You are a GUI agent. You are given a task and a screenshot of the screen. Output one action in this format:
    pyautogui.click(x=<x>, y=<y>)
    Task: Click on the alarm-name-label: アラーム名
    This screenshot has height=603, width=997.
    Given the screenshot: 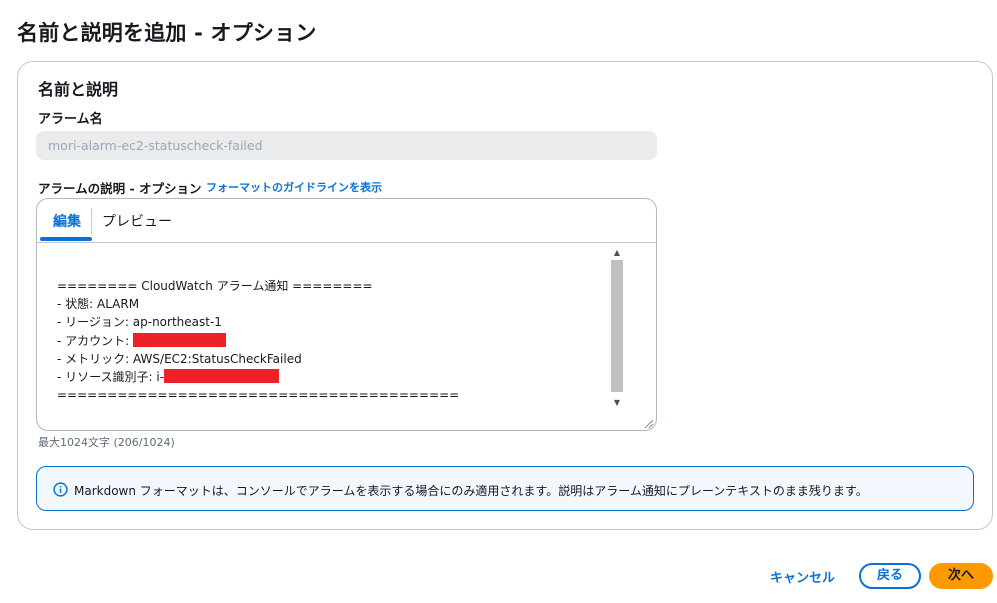 What is the action you would take?
    pyautogui.click(x=70, y=119)
    